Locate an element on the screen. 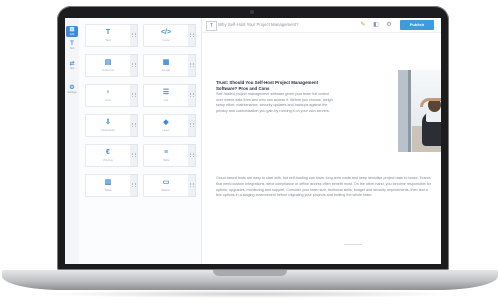 Image resolution: width=500 pixels, height=304 pixels. rail-text-label: Text is located at coordinates (72, 48).